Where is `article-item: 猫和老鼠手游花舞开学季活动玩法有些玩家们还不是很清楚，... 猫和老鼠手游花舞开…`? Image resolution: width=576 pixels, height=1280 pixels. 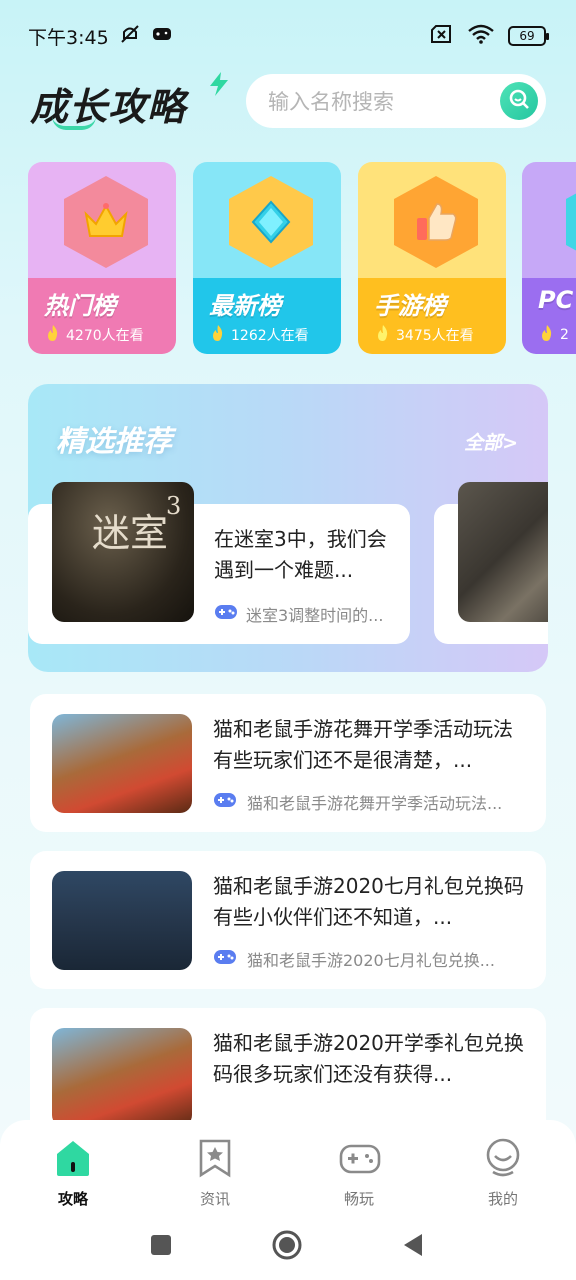
article-item: 猫和老鼠手游花舞开学季活动玩法有些玩家们还不是很清楚，... 猫和老鼠手游花舞开… is located at coordinates (288, 763).